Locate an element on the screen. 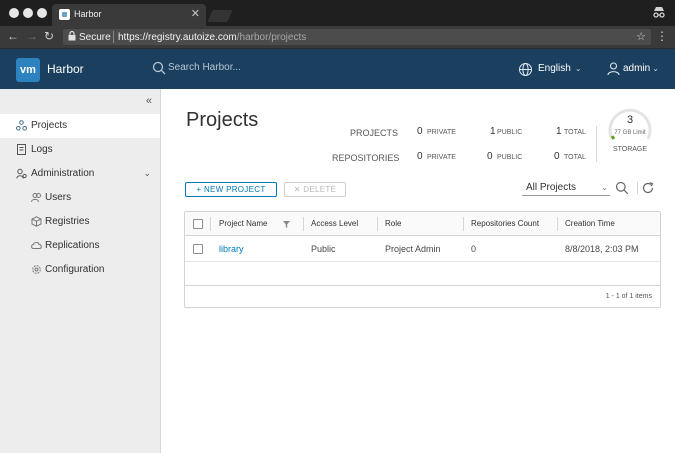 This screenshot has height=453, width=675. browser-titlebar: Harbor ✕ is located at coordinates (337, 13).